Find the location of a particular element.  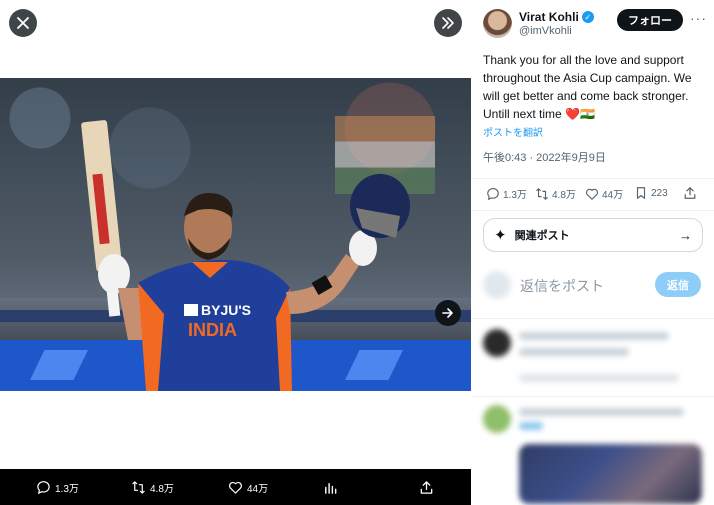

author-name: Virat Kohli is located at coordinates (549, 17).